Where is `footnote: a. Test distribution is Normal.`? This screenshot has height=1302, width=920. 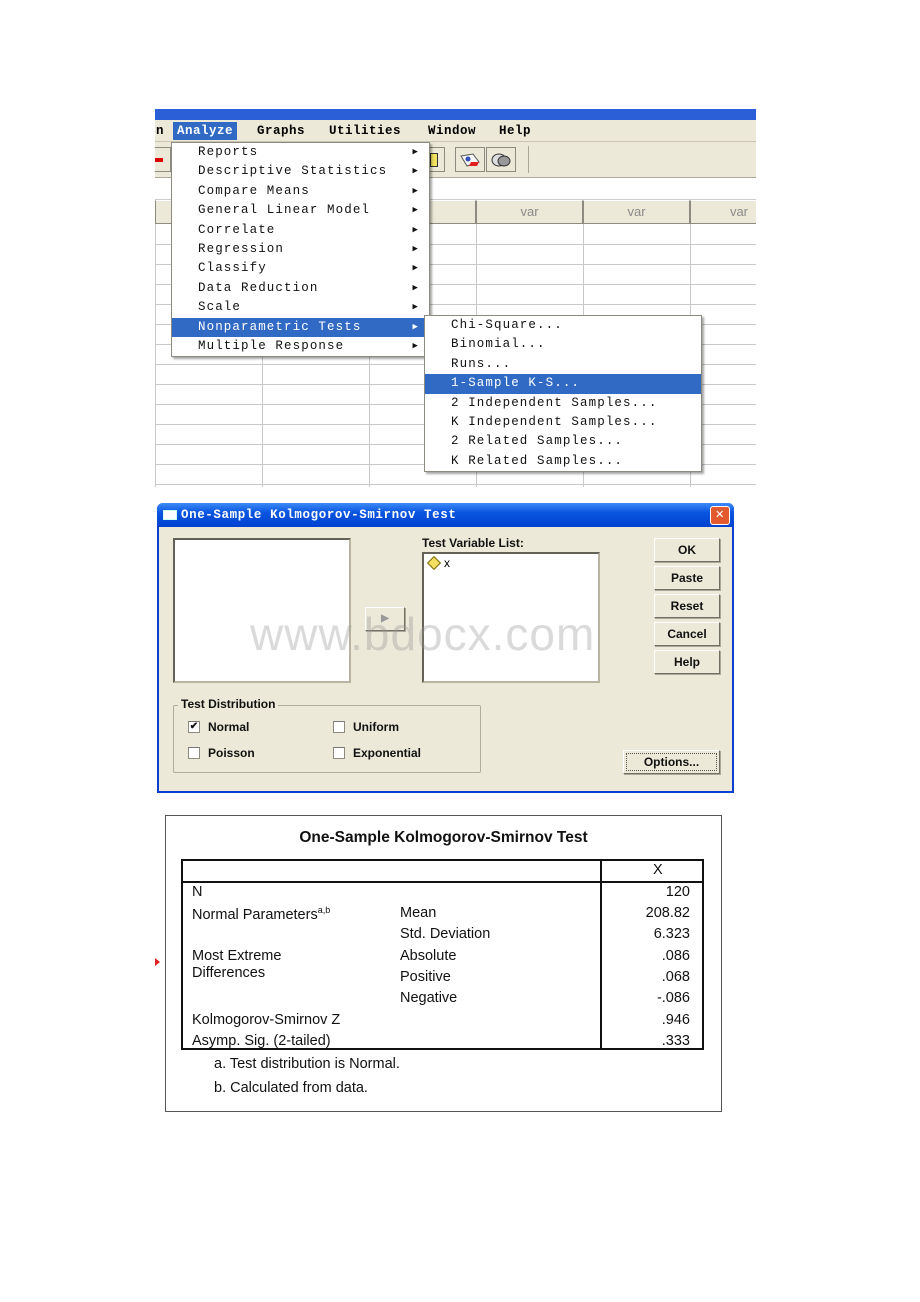 footnote: a. Test distribution is Normal. is located at coordinates (307, 1064).